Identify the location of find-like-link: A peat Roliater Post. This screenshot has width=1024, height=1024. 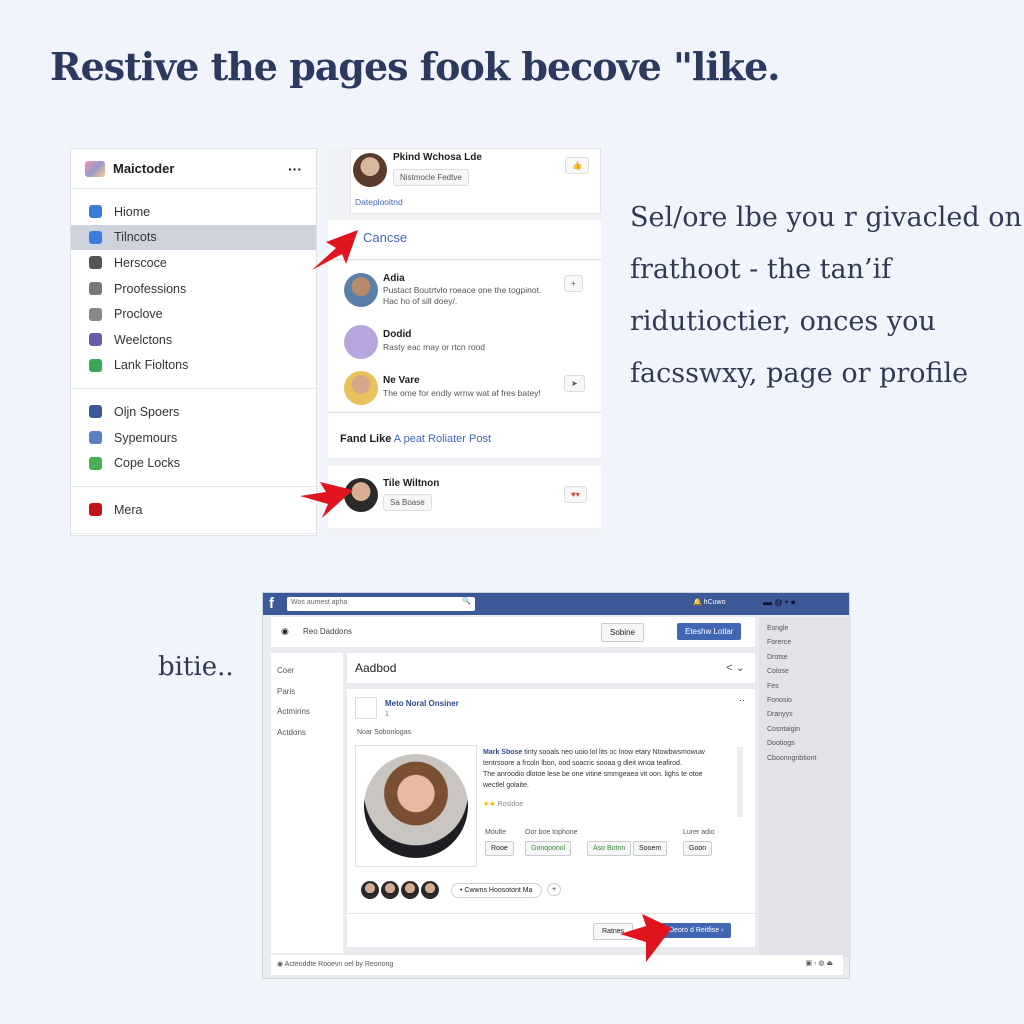
(442, 439).